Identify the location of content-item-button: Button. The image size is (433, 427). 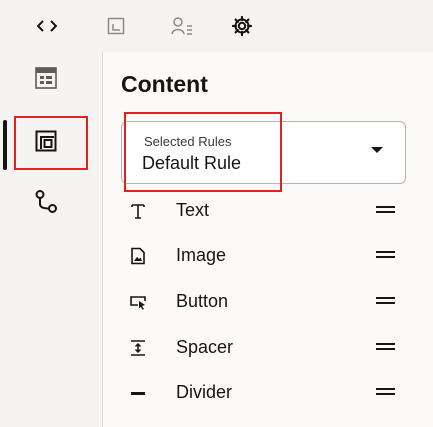
(268, 302).